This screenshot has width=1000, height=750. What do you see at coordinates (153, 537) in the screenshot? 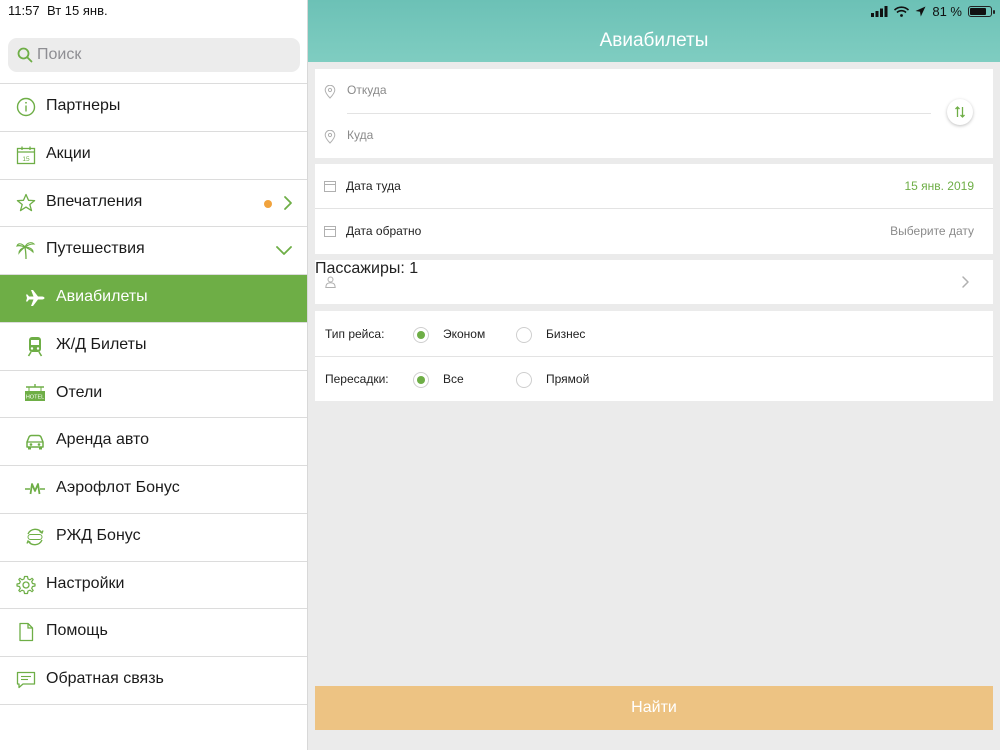
I see `sidebar-item-rzd-bonus: РЖД Бонус` at bounding box center [153, 537].